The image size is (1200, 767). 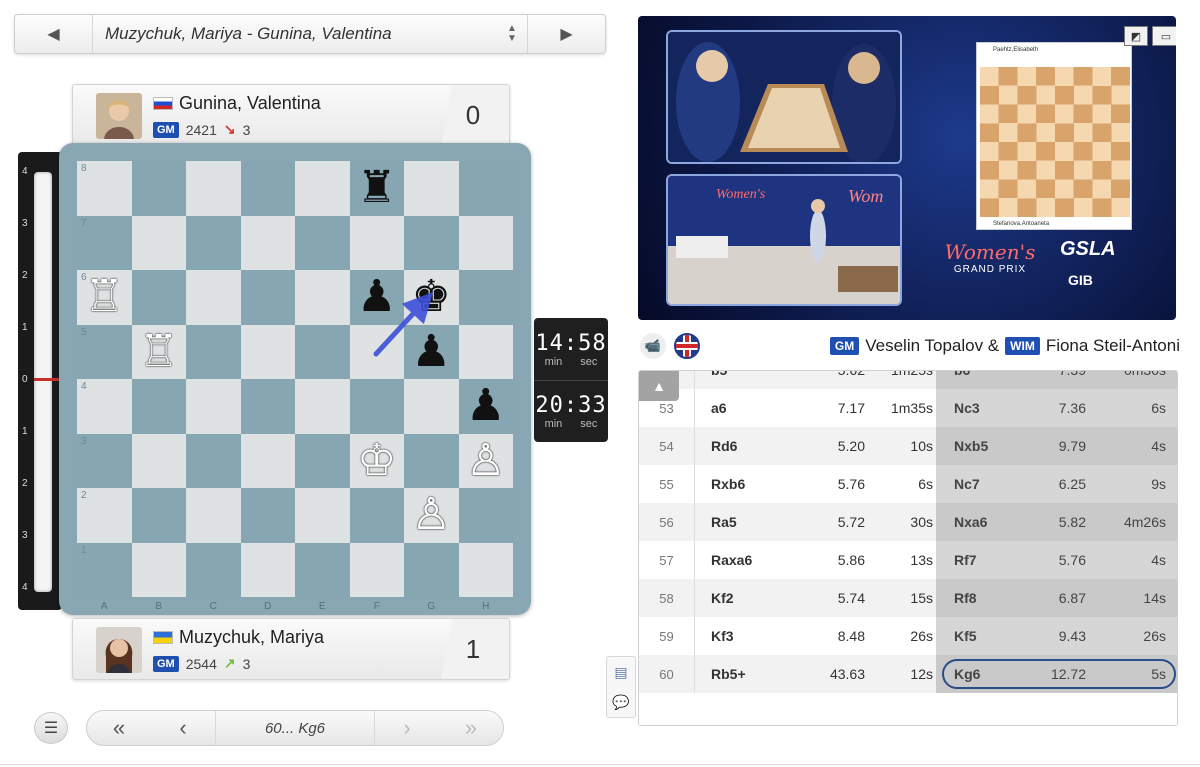 I want to click on square-g7, so click(x=431, y=242).